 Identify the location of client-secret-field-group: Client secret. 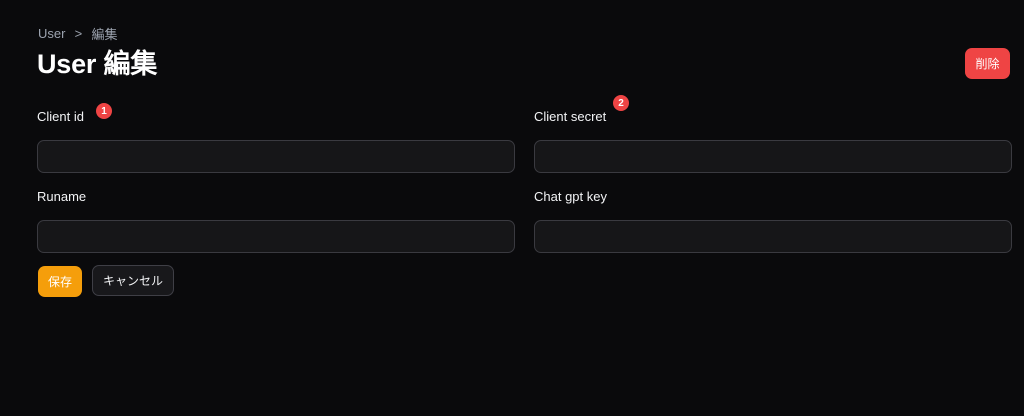
(773, 140).